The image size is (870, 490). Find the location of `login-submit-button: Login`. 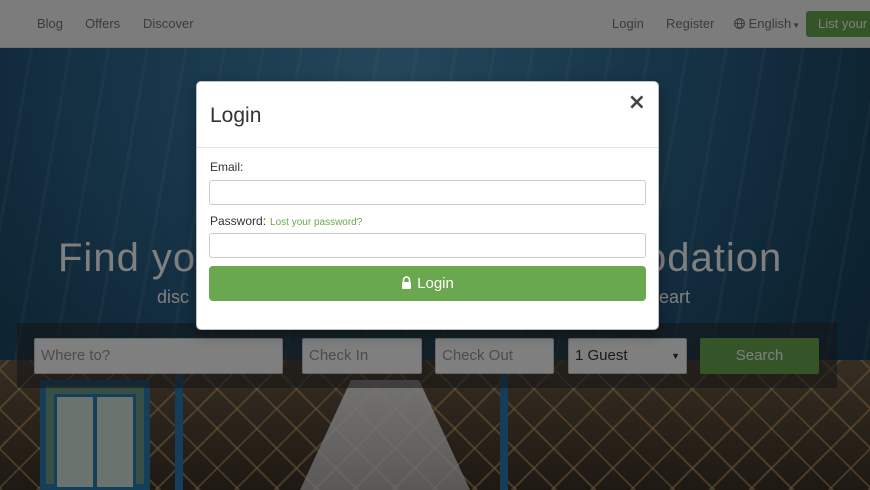

login-submit-button: Login is located at coordinates (427, 283).